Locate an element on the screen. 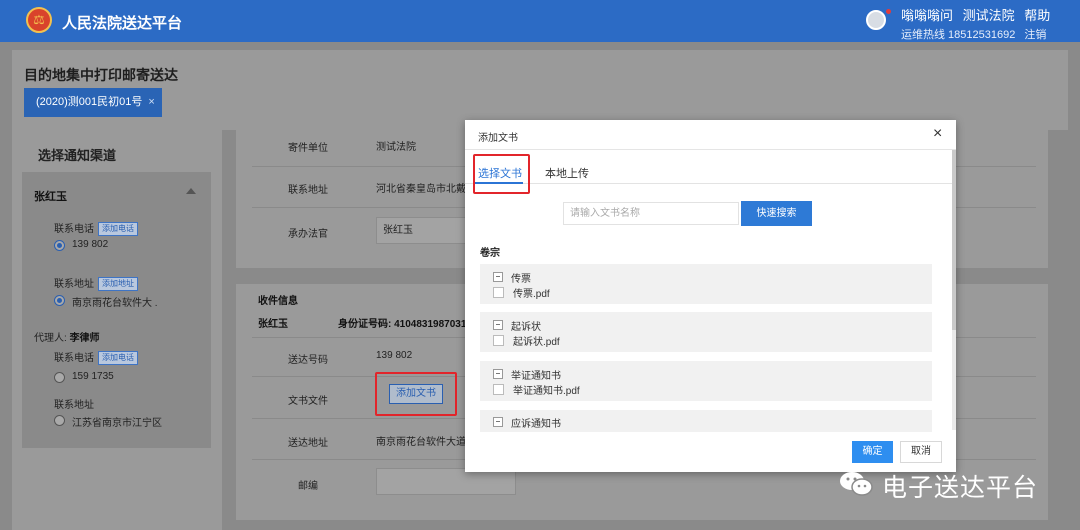  logout-link: 注销 is located at coordinates (1035, 35).